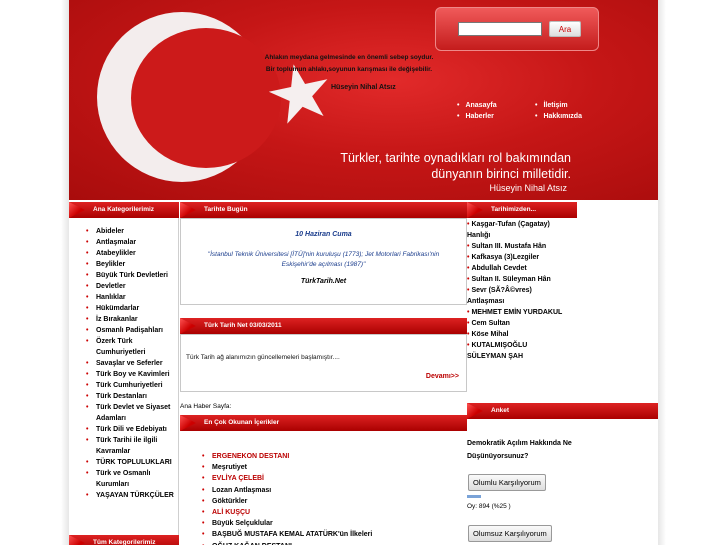  I want to click on most-read-item: OĞUZ KAĞAN DESTANI, so click(287, 543).